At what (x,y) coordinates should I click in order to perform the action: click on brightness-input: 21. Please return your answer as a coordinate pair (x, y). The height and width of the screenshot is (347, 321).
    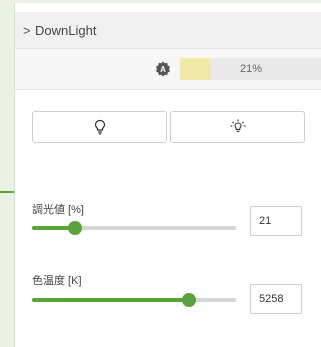
    Looking at the image, I should click on (276, 221).